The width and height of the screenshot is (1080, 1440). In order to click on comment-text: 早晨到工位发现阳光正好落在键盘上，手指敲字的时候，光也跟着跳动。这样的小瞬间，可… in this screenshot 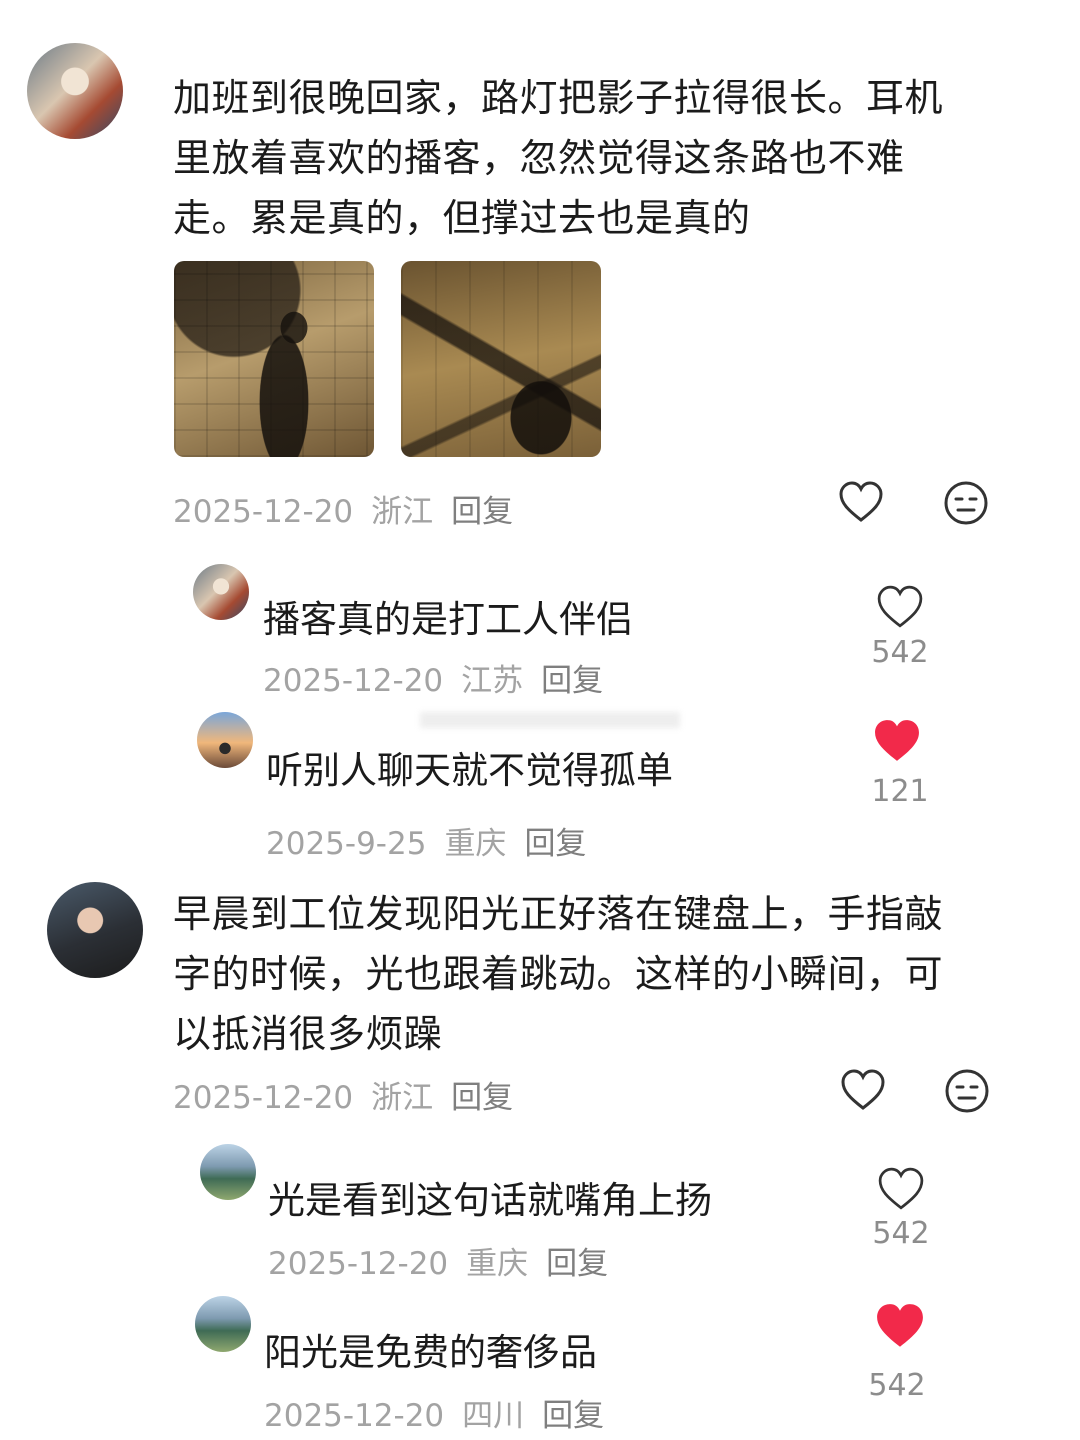, I will do `click(558, 974)`.